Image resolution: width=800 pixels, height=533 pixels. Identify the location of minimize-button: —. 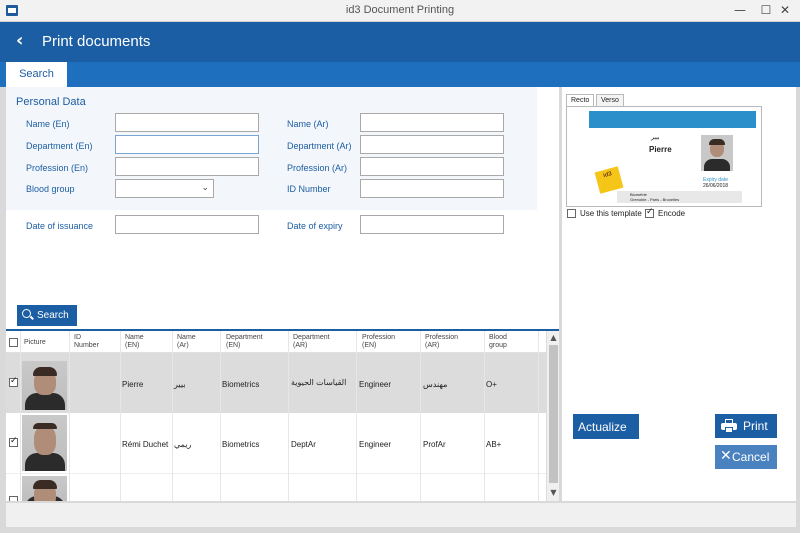
(740, 11).